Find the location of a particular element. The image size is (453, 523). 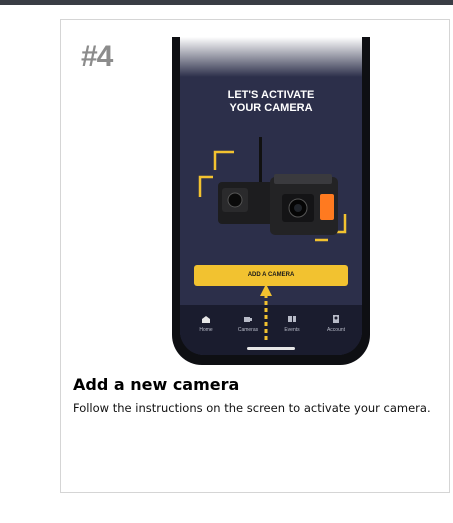

step-number: #4 is located at coordinates (97, 56).